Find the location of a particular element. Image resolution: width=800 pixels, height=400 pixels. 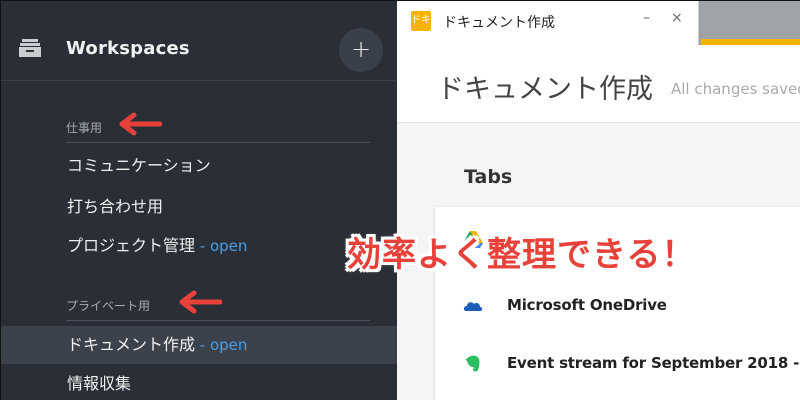

close-button: × is located at coordinates (677, 18).